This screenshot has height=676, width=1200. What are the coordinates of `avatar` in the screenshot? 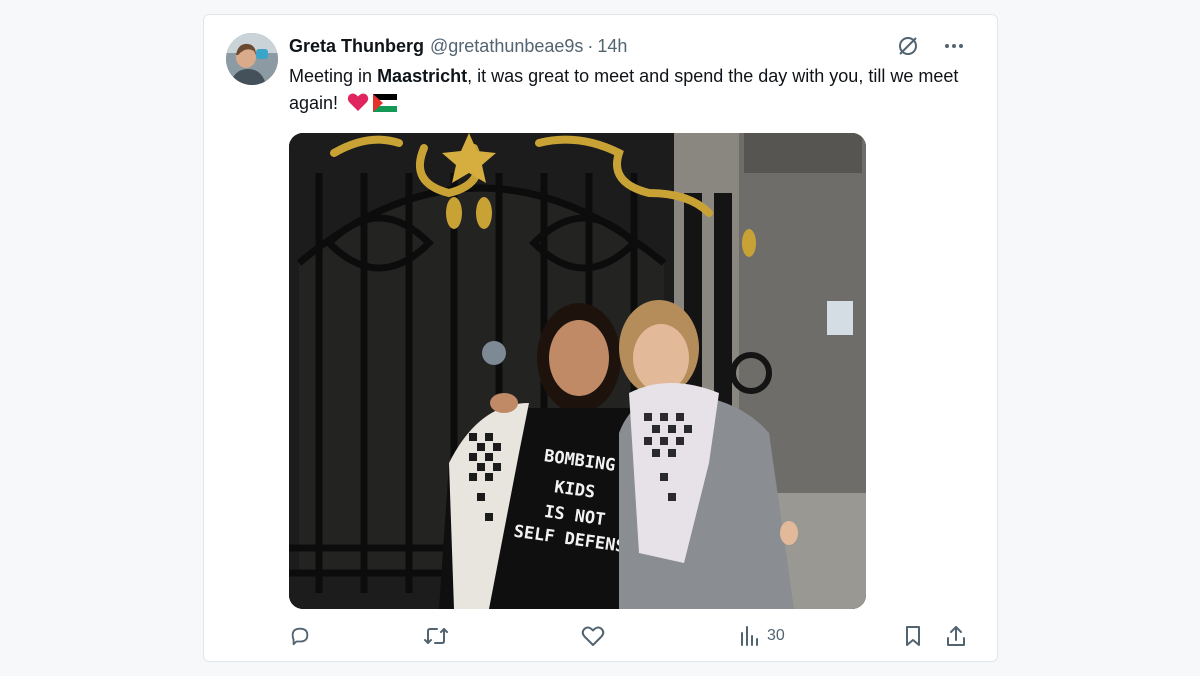 It's located at (252, 59).